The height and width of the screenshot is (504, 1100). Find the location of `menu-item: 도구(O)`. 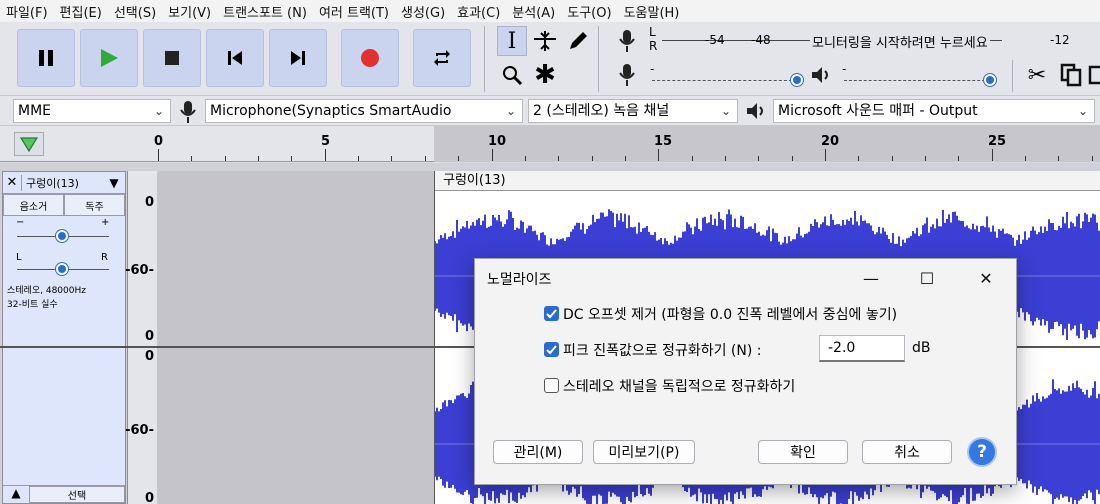

menu-item: 도구(O) is located at coordinates (589, 11).